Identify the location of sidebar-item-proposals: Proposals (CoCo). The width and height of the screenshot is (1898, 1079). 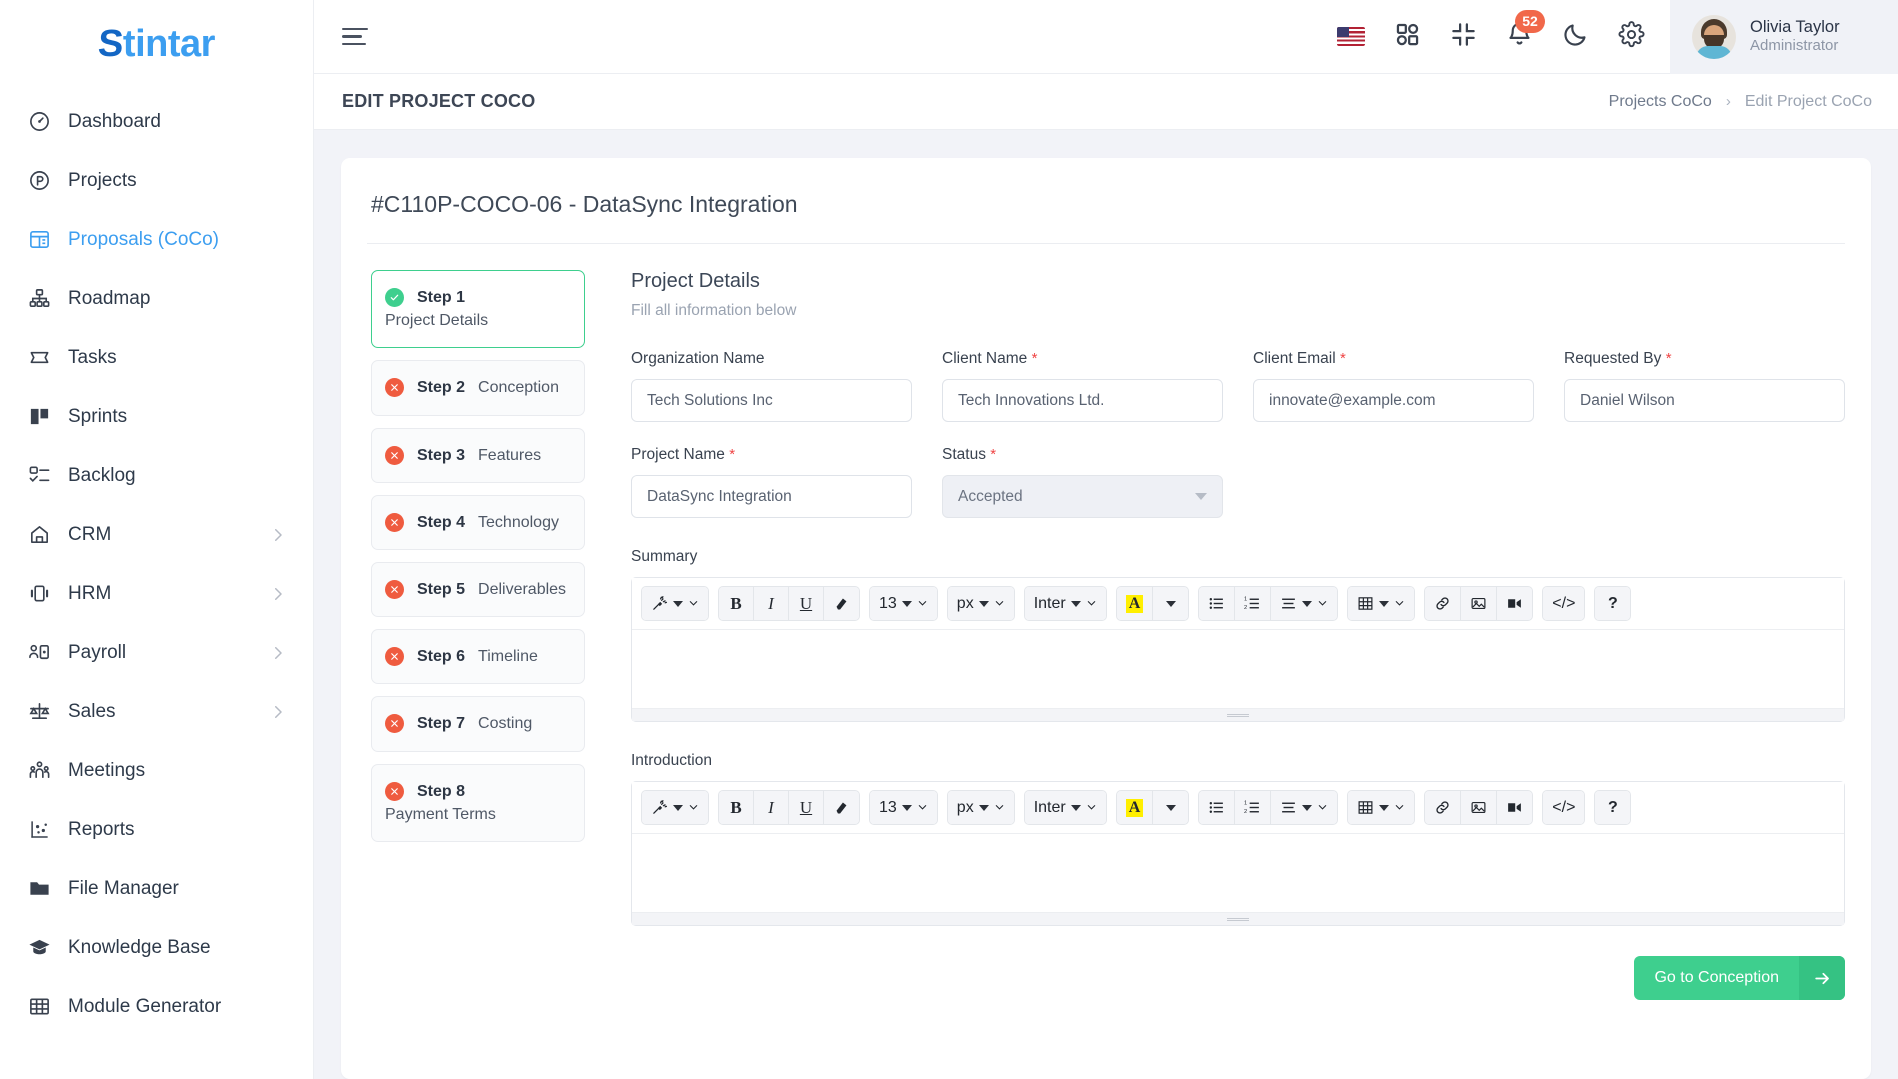
(156, 239).